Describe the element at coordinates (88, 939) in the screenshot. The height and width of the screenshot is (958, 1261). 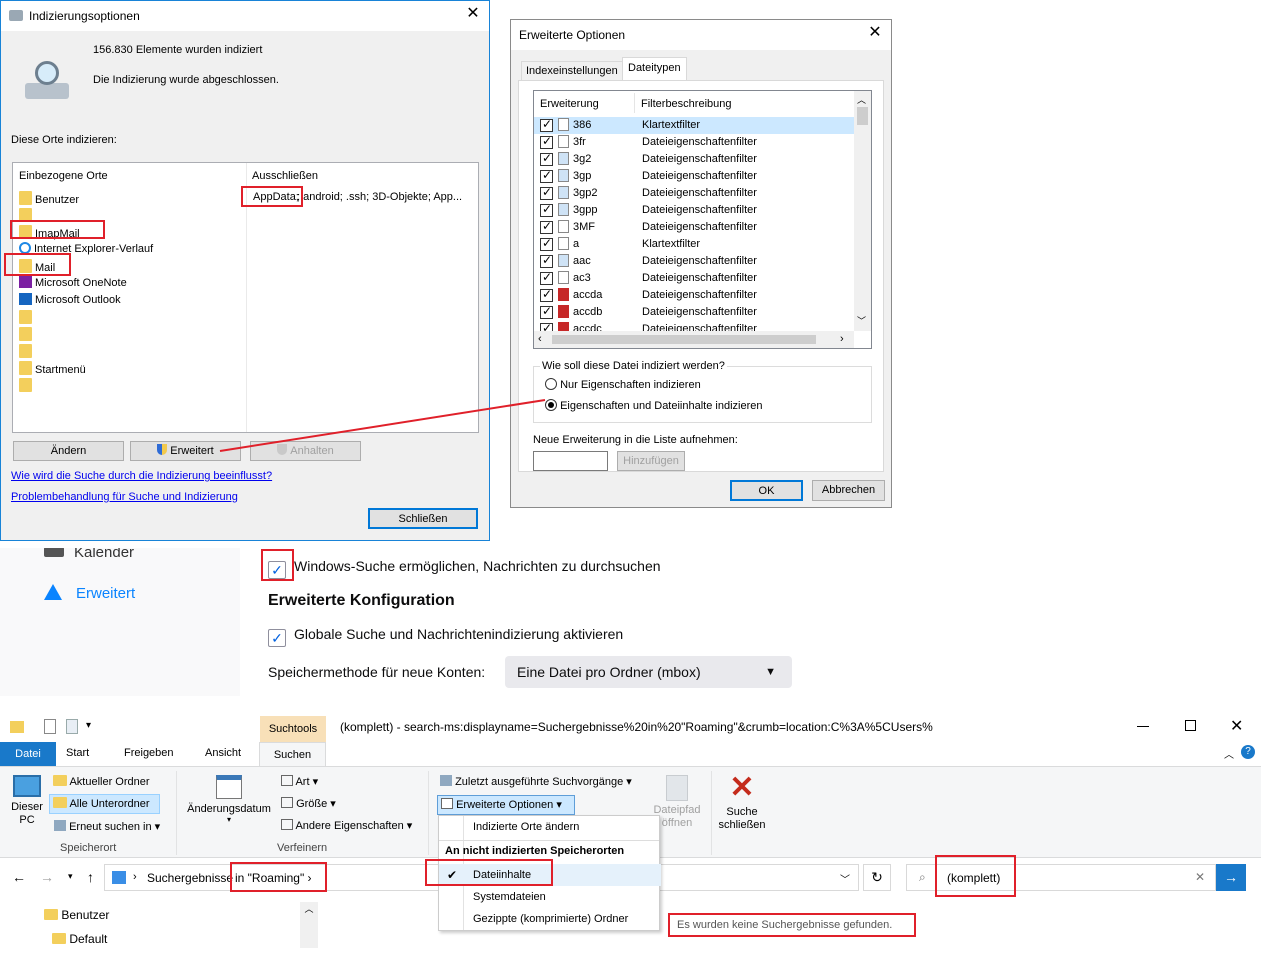
I see `tree-default-label: Default` at that location.